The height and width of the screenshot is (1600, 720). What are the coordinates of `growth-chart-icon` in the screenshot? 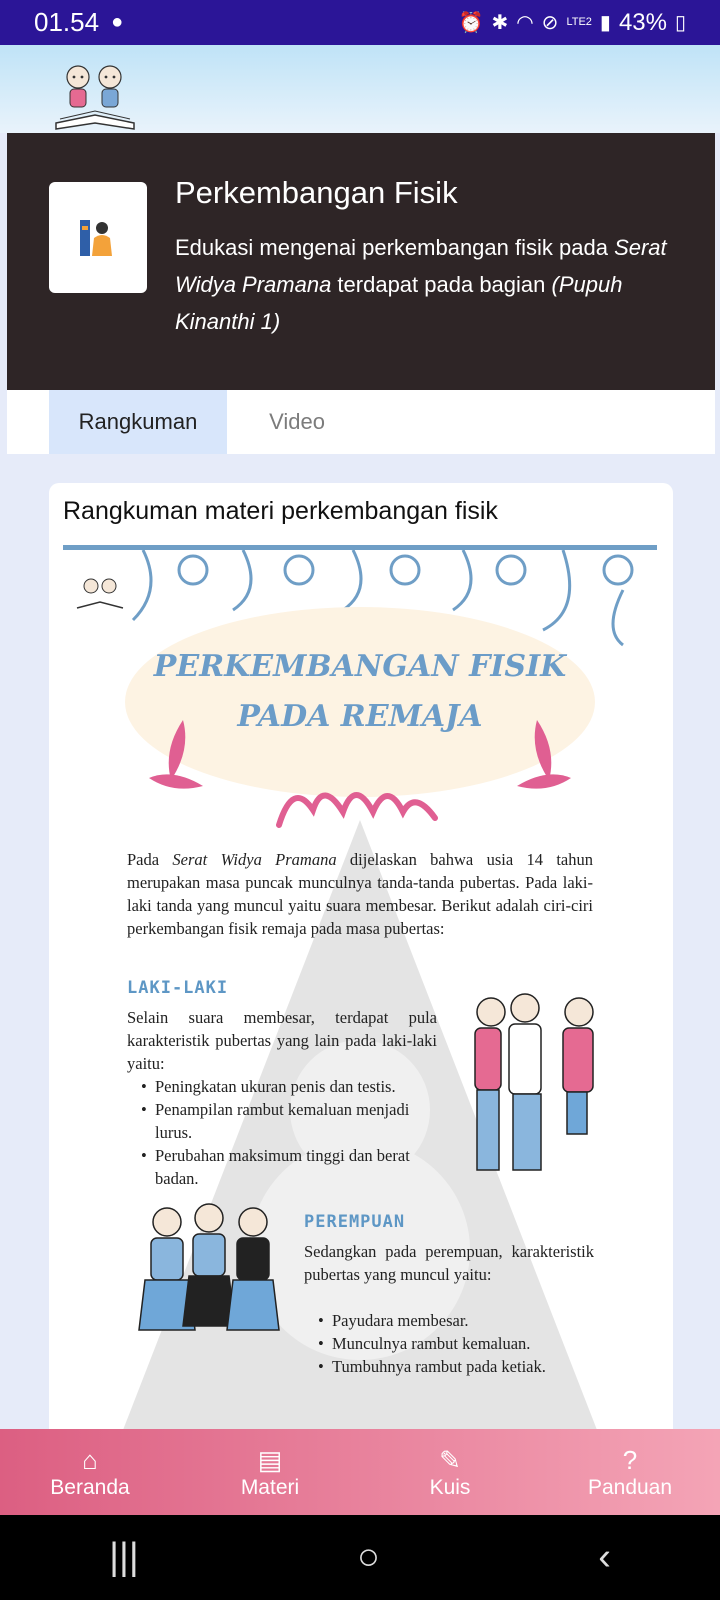 It's located at (96, 237).